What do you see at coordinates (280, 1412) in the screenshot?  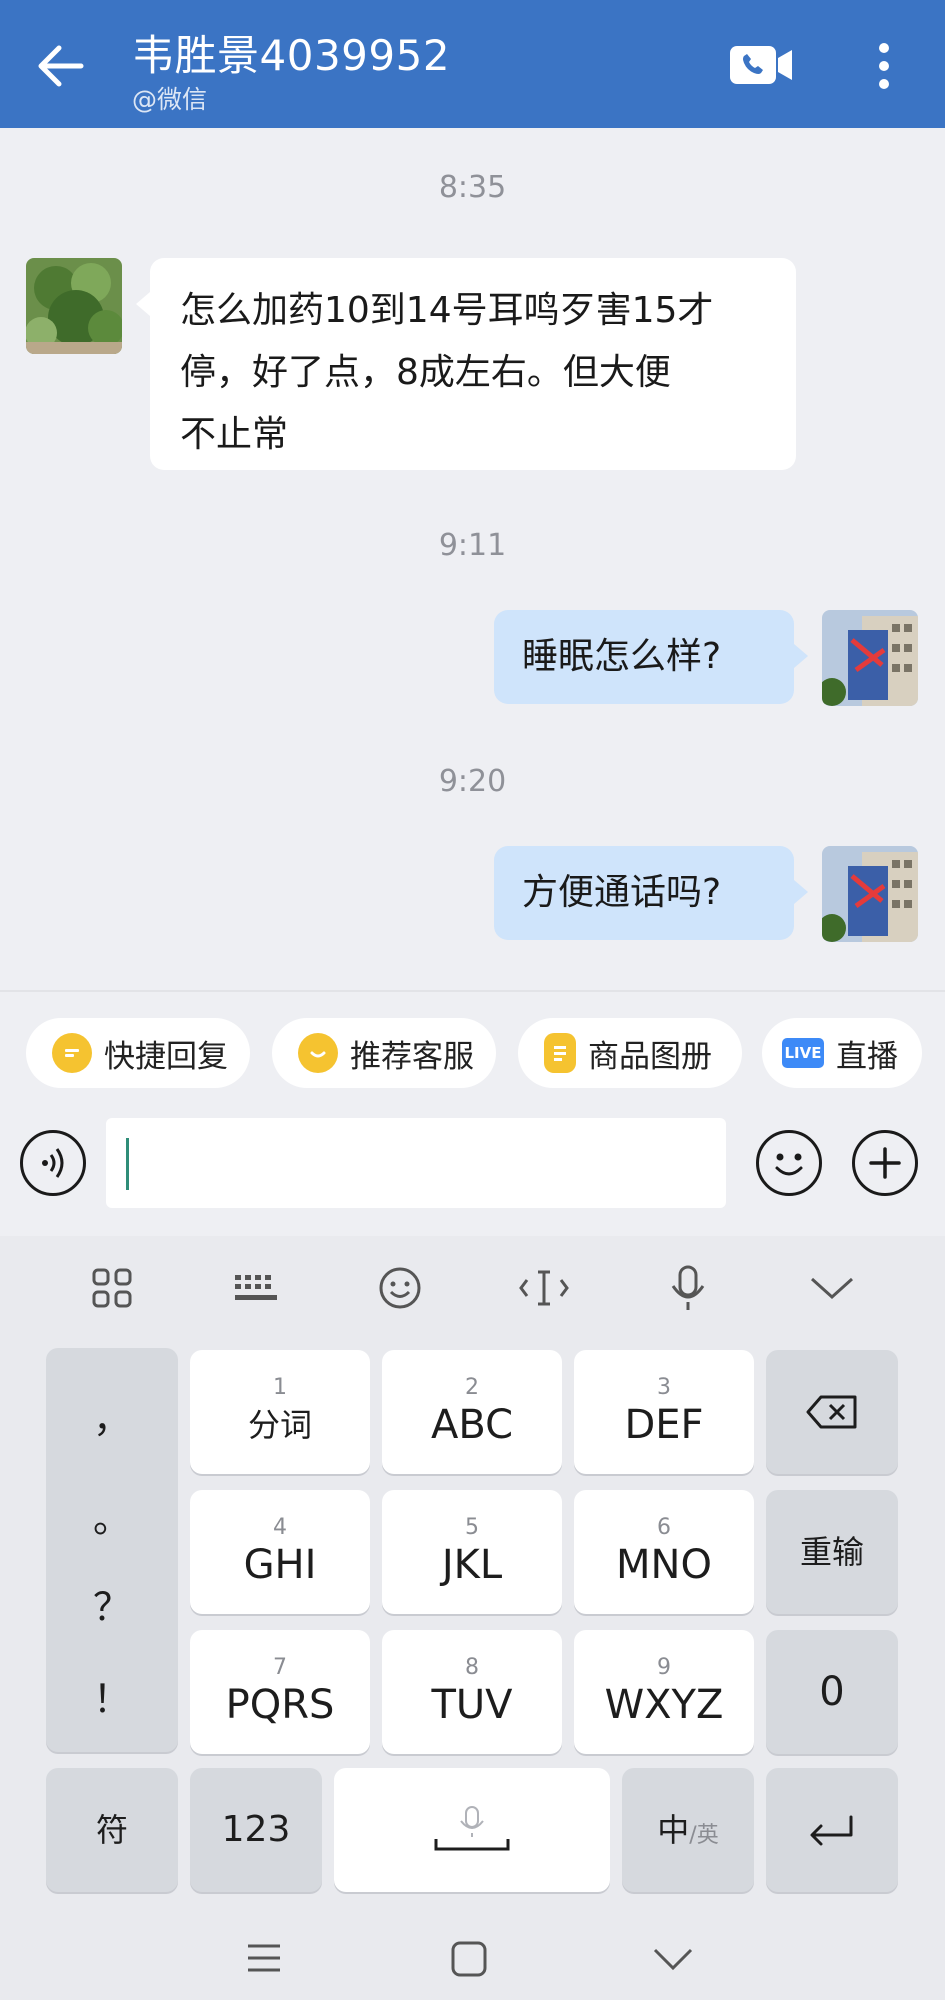 I see `key-1: 1 分词` at bounding box center [280, 1412].